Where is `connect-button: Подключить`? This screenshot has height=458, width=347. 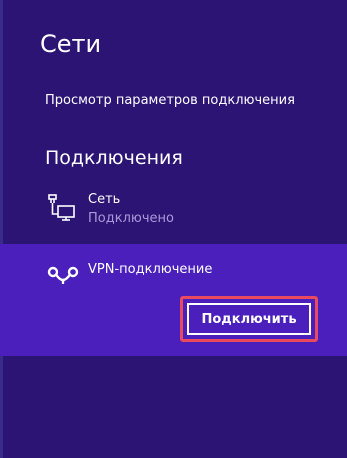
connect-button: Подключить is located at coordinates (249, 319).